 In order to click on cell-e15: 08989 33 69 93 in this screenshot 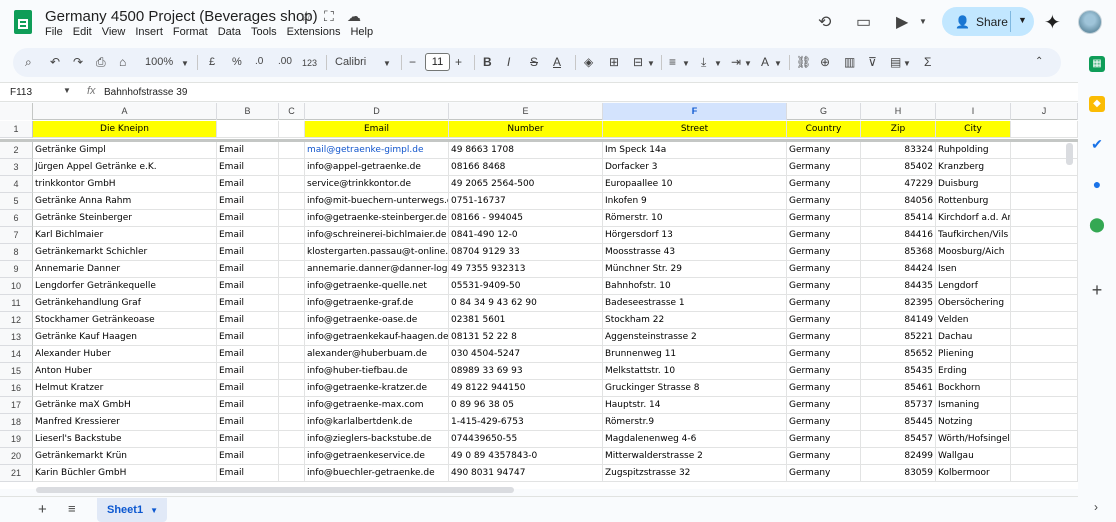, I will do `click(526, 371)`.